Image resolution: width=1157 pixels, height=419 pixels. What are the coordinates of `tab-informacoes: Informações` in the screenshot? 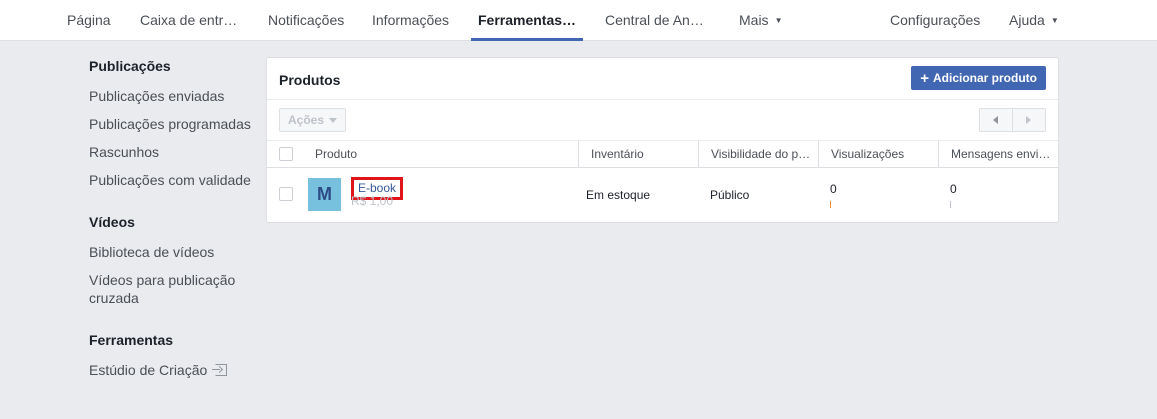 It's located at (410, 20).